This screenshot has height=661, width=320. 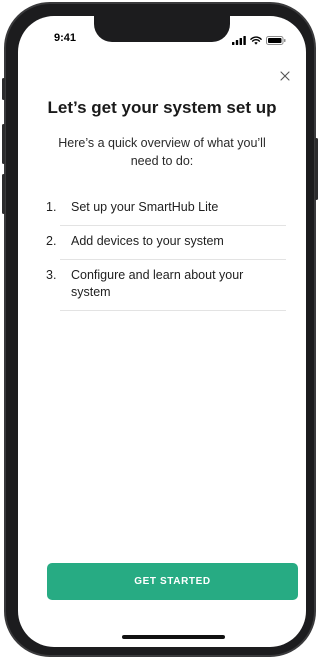 I want to click on status-icons, so click(x=259, y=41).